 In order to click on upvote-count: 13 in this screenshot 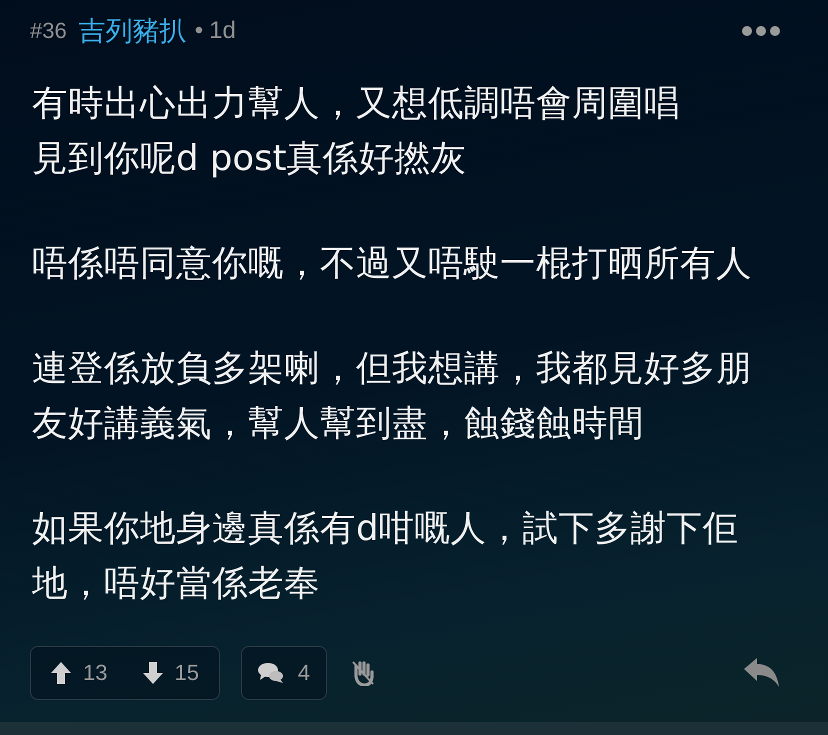, I will do `click(95, 673)`.